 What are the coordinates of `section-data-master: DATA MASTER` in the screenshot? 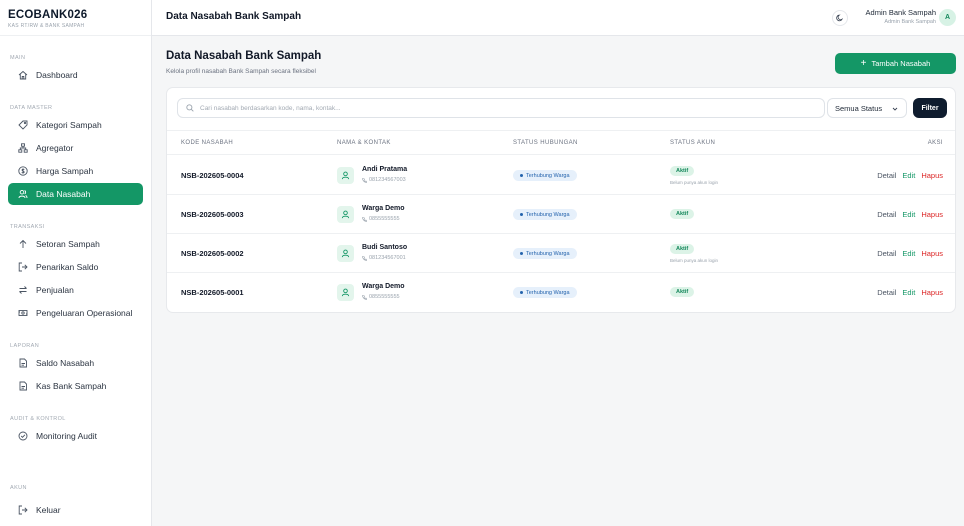 It's located at (31, 108).